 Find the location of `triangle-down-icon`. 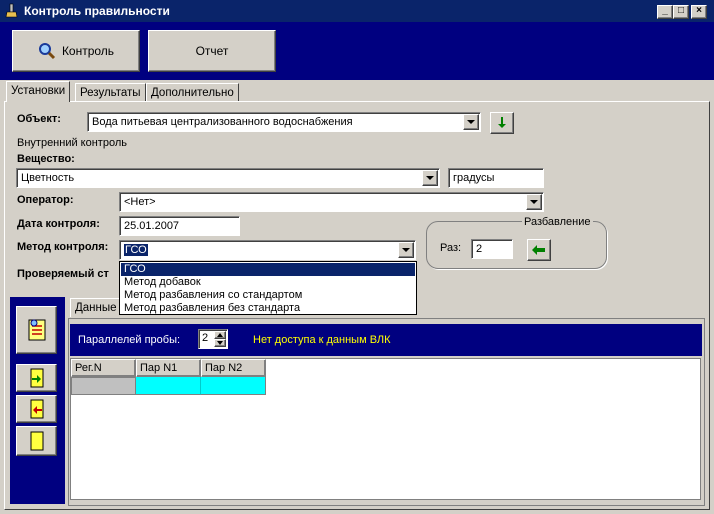

triangle-down-icon is located at coordinates (220, 343).